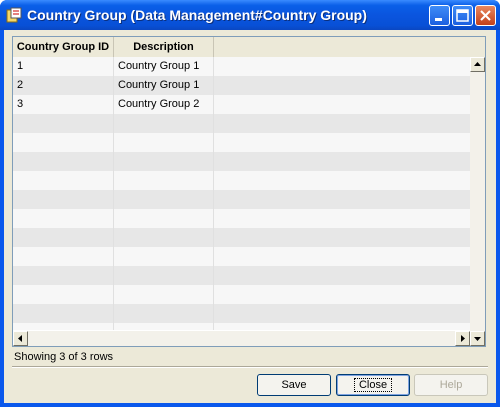  I want to click on close-button-label: Close, so click(373, 385).